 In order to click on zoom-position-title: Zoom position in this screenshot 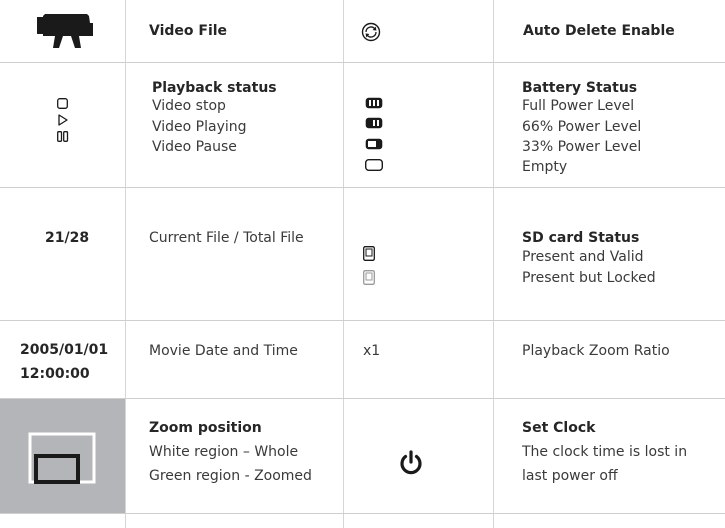, I will do `click(205, 428)`.